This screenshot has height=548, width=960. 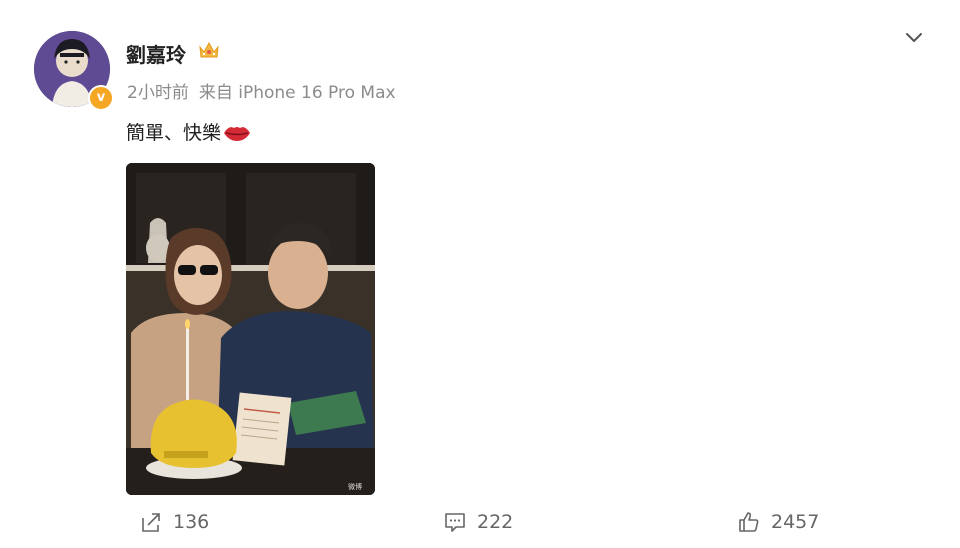 I want to click on crown-icon, so click(x=209, y=49).